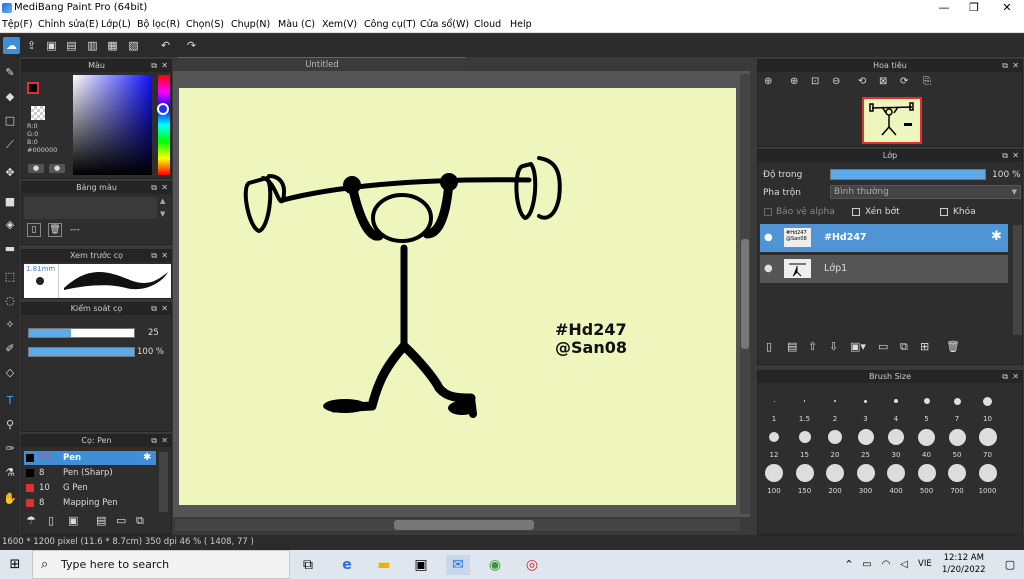 This screenshot has width=1024, height=579. Describe the element at coordinates (815, 81) in the screenshot. I see `fit-icon: ⊡` at that location.